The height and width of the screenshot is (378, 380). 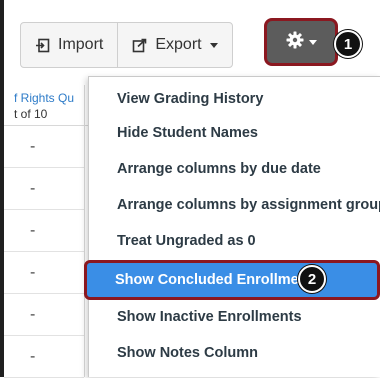 What do you see at coordinates (81, 44) in the screenshot?
I see `import-label: Import` at bounding box center [81, 44].